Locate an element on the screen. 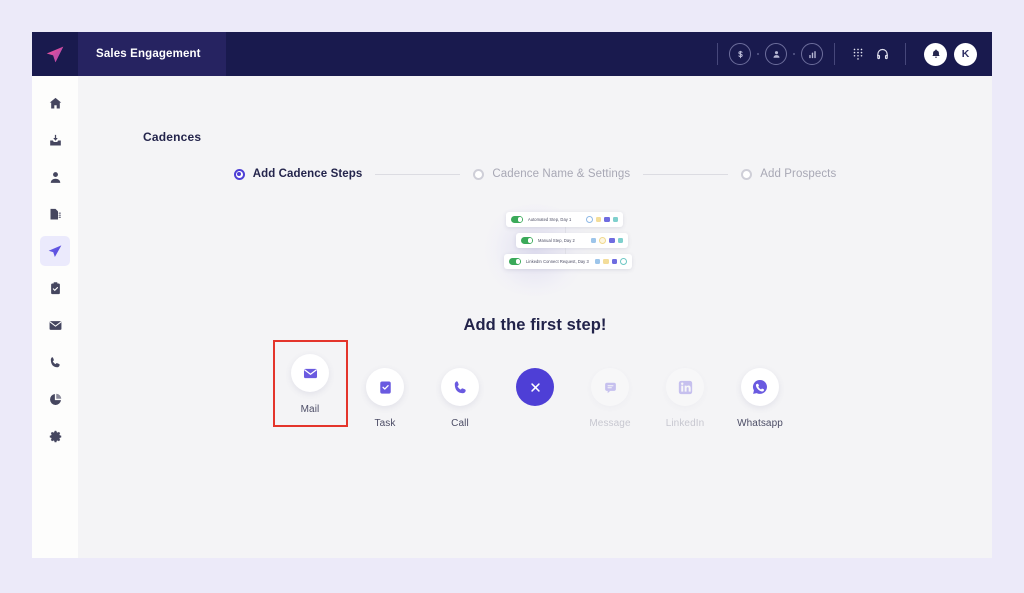 This screenshot has width=1024, height=593. person-circle-icon is located at coordinates (776, 54).